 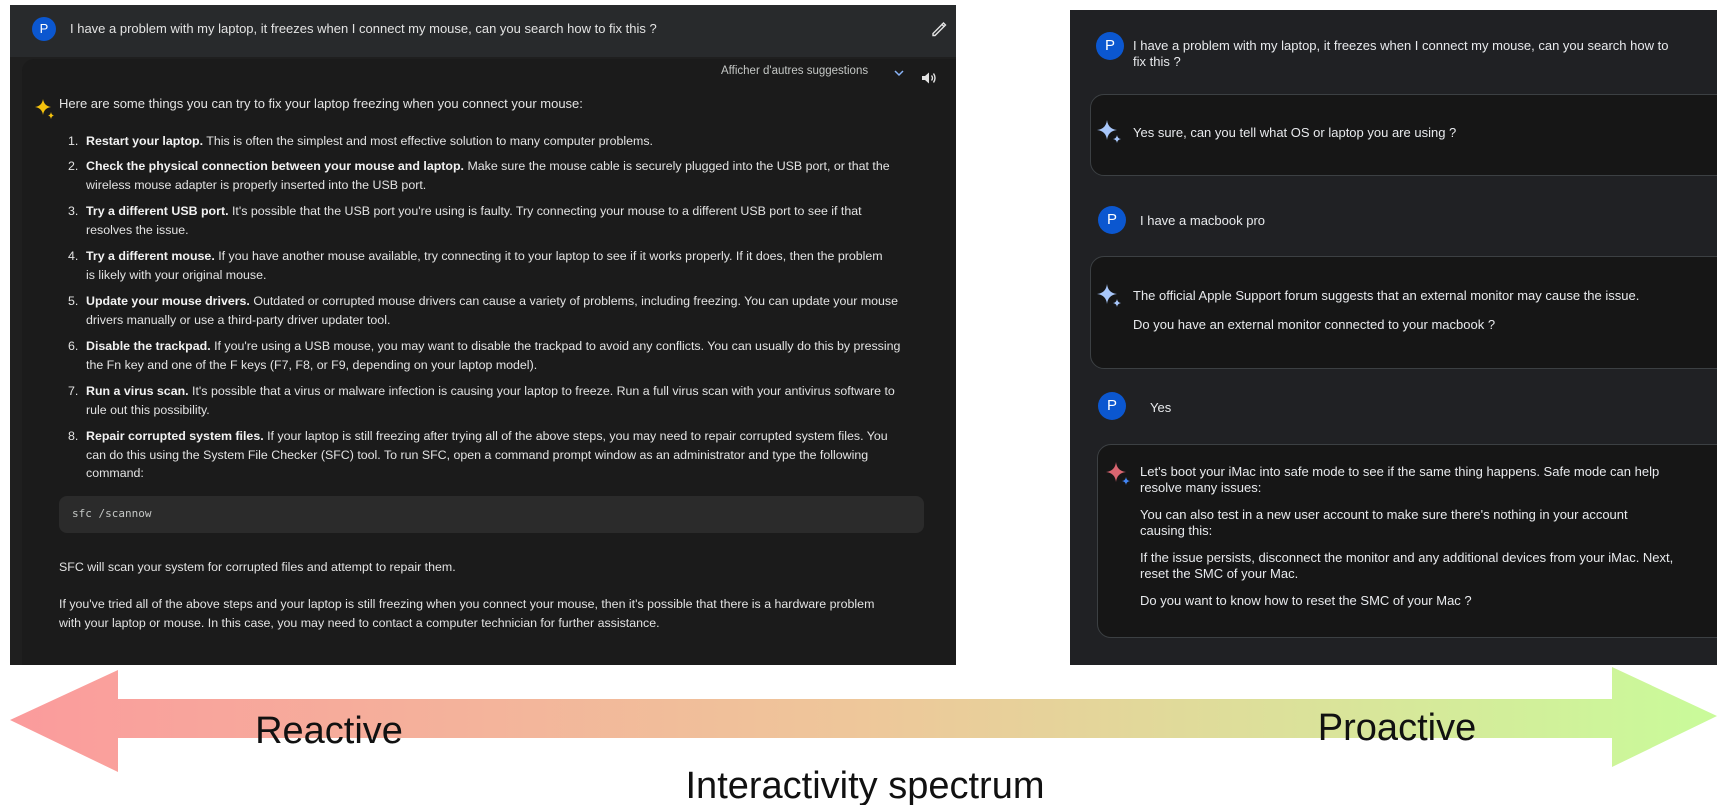 I want to click on code-block: sfc /scannow, so click(x=491, y=514).